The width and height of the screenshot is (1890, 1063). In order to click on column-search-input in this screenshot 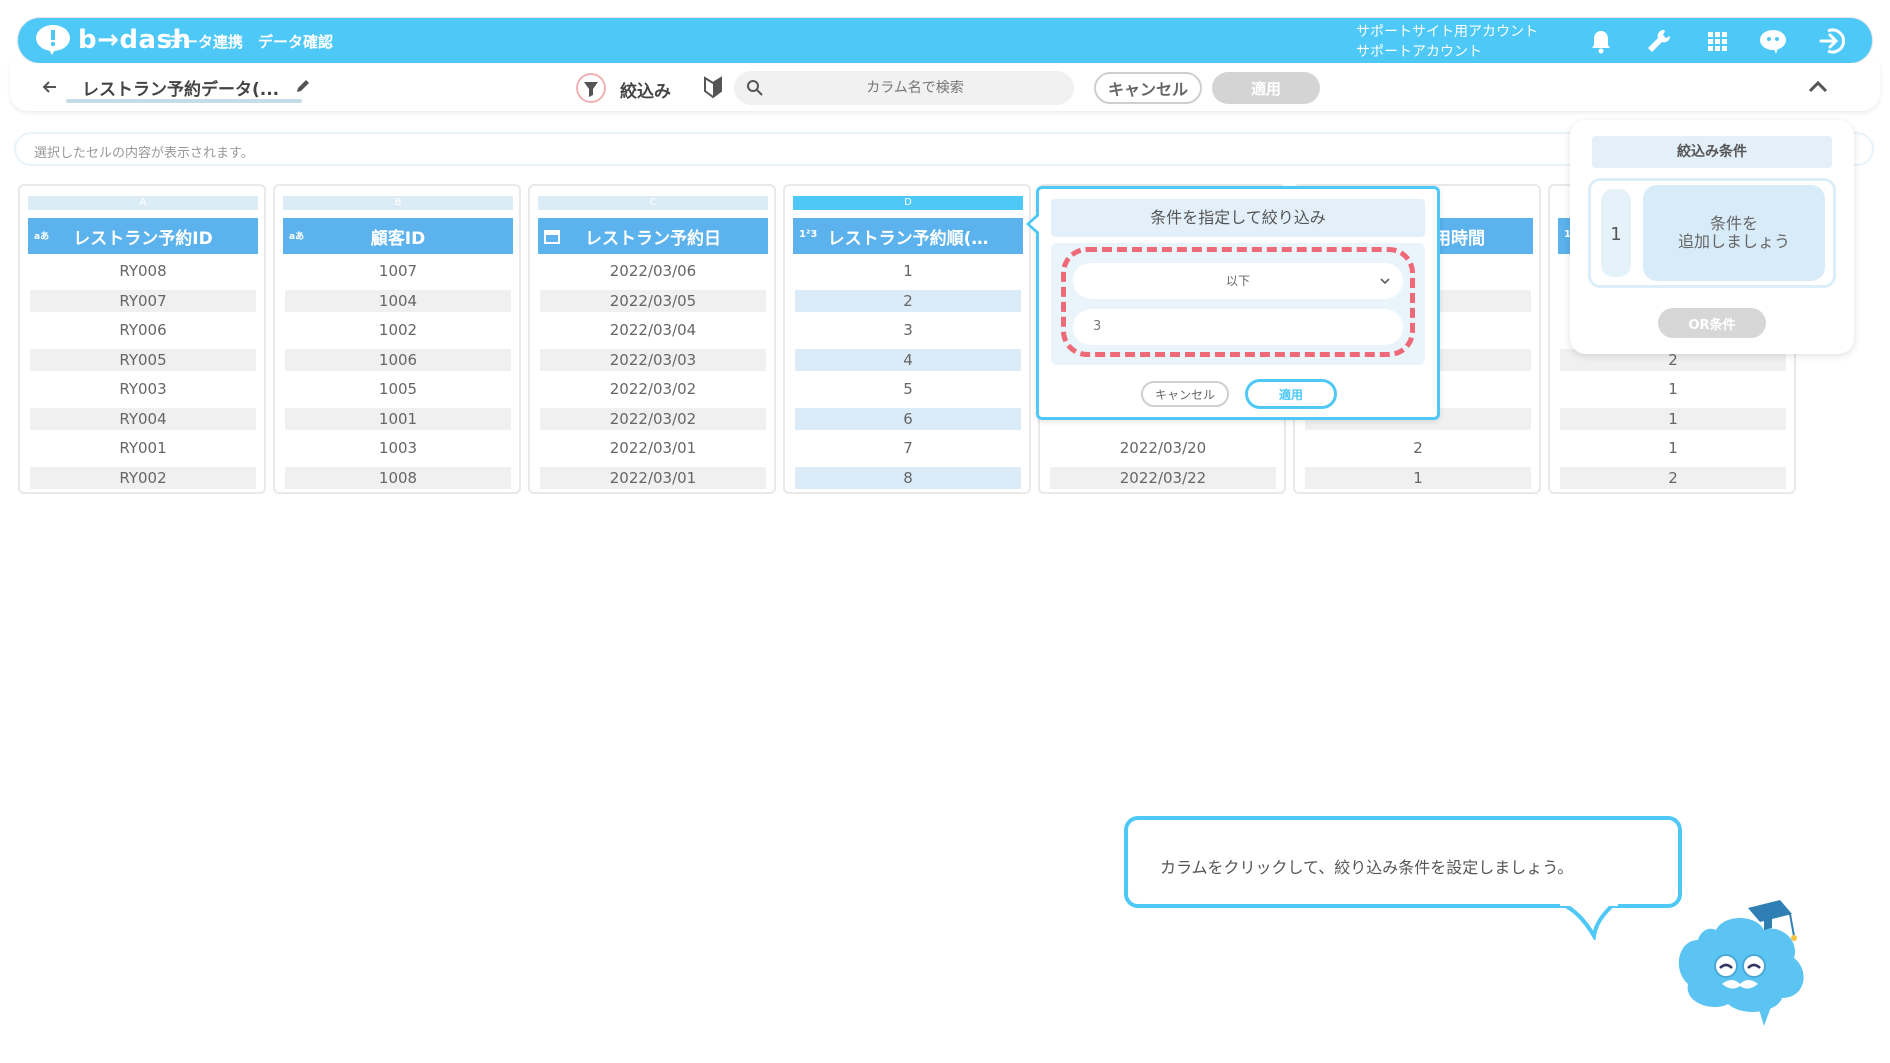, I will do `click(915, 88)`.